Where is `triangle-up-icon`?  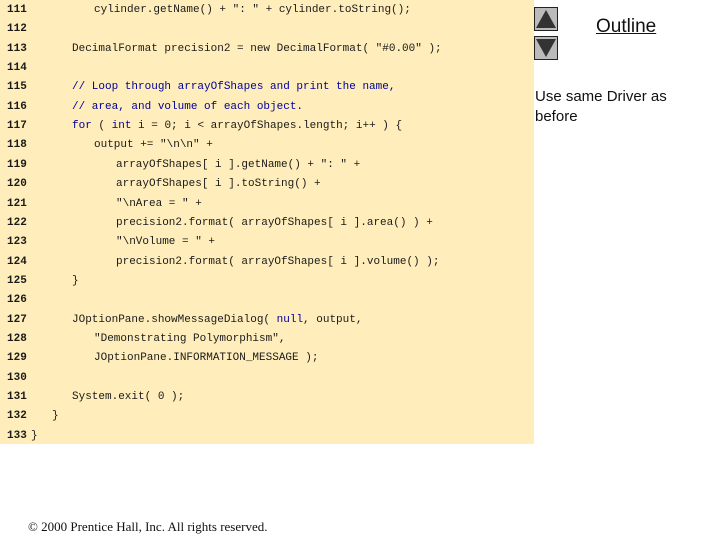 triangle-up-icon is located at coordinates (546, 19).